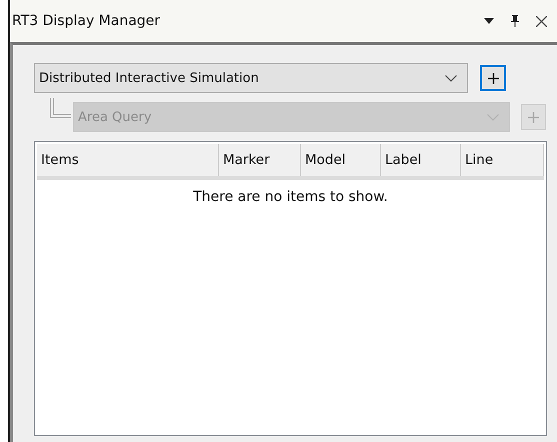 This screenshot has width=557, height=442. I want to click on dropdown-field: Distributed Interactive Simulation, so click(251, 78).